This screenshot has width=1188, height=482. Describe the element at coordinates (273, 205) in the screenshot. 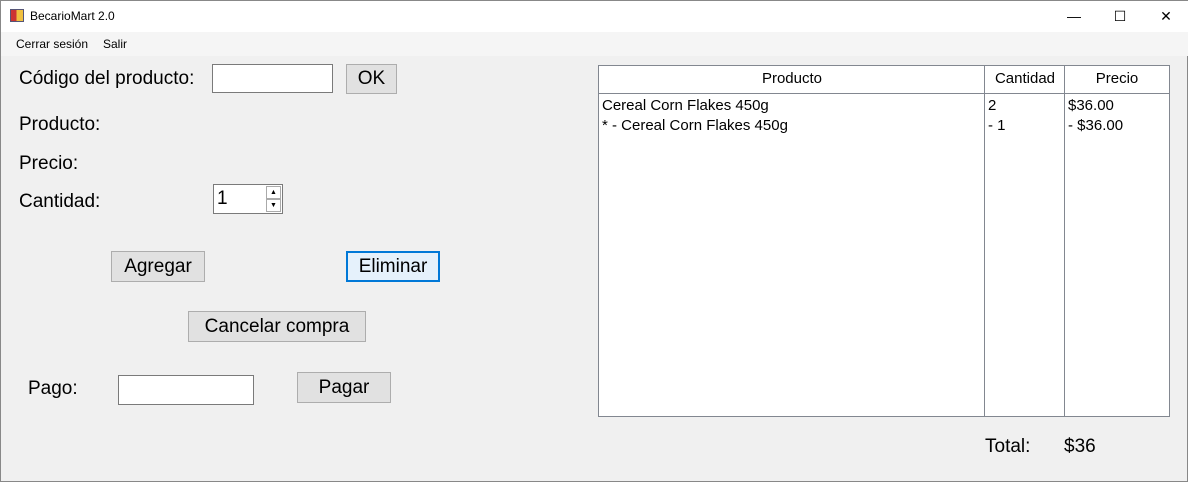

I see `spin-down-icon: ▼` at that location.